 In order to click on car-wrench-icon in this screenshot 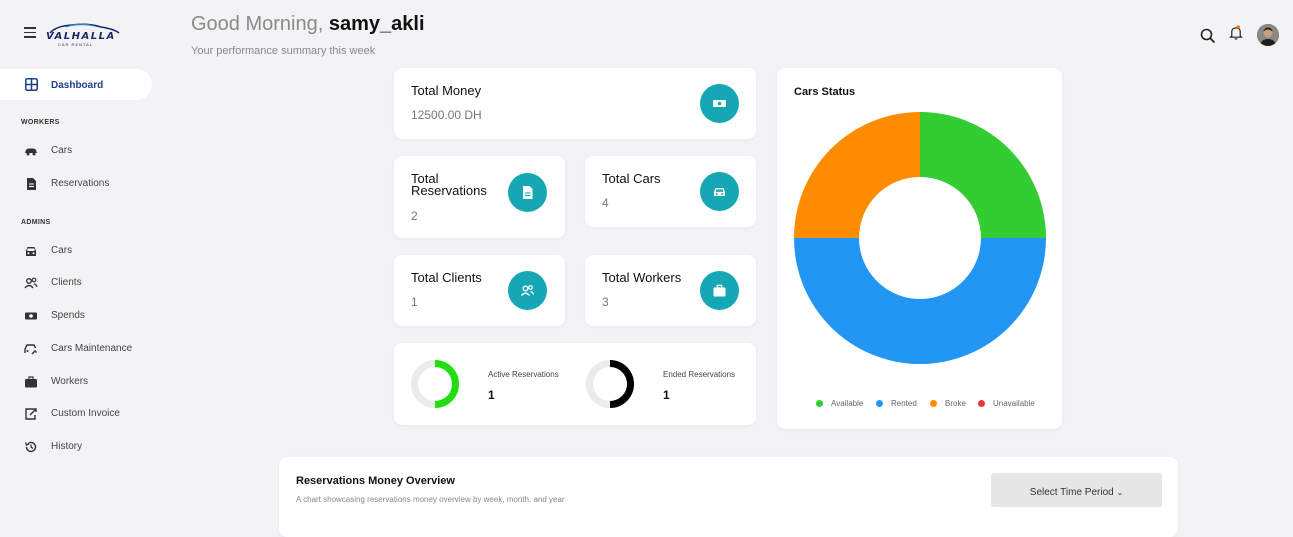, I will do `click(31, 349)`.